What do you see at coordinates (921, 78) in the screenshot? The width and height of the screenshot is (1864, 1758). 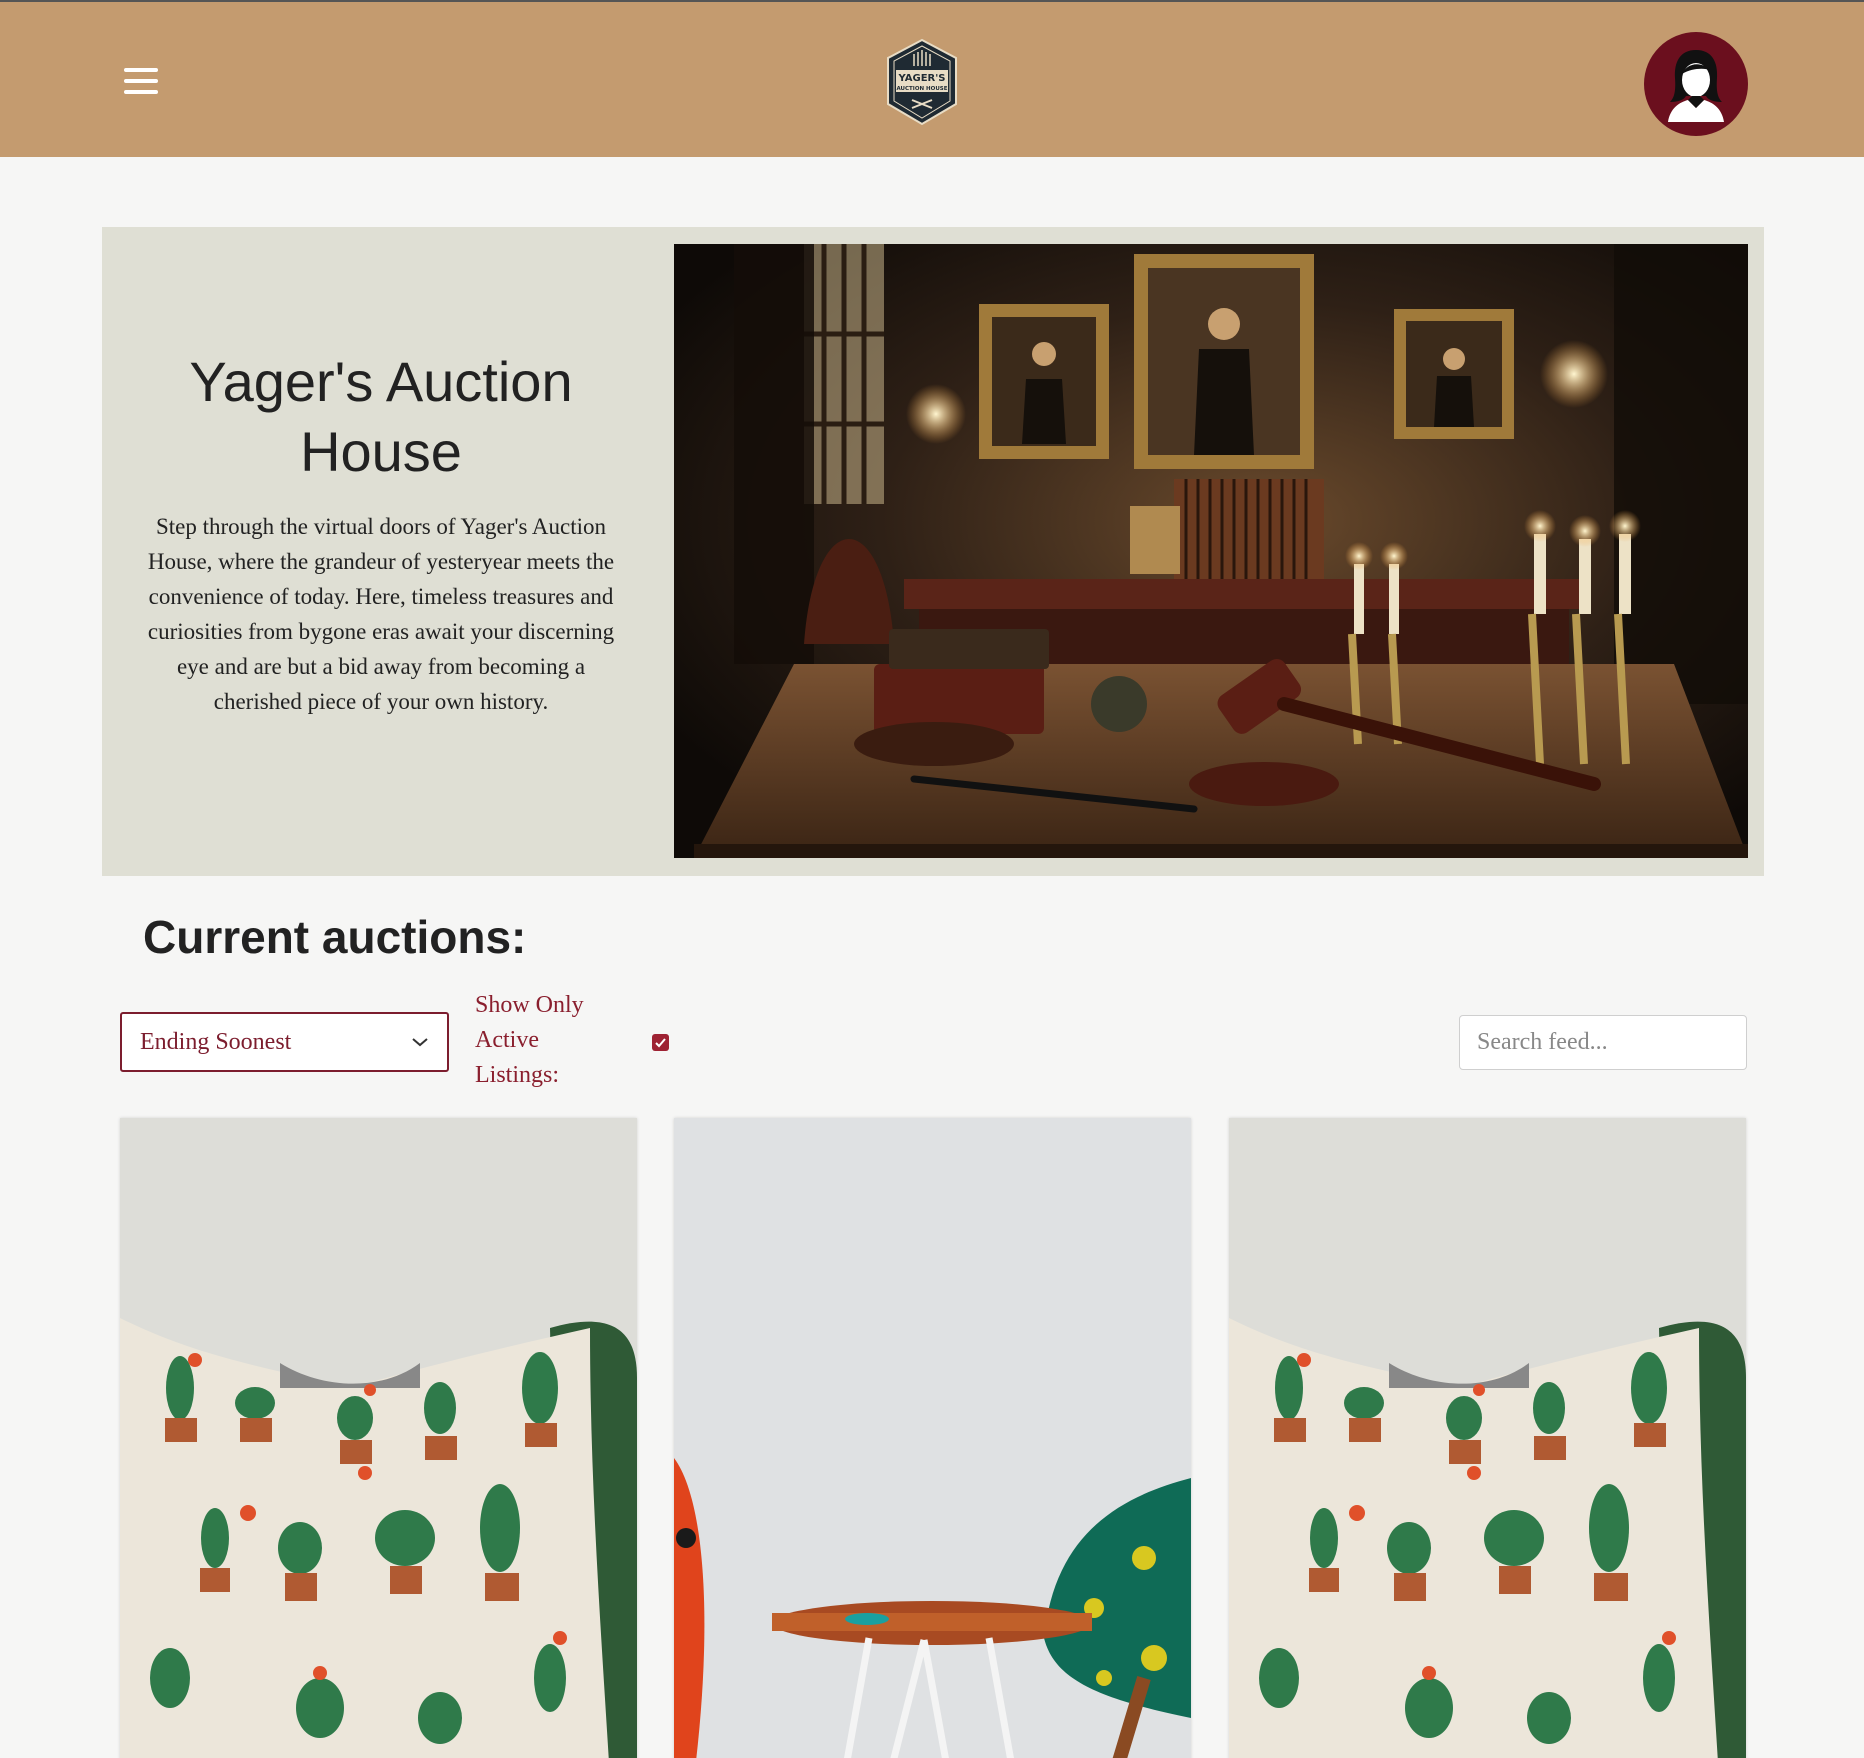 I see `logo-text-top: YAGER'S` at bounding box center [921, 78].